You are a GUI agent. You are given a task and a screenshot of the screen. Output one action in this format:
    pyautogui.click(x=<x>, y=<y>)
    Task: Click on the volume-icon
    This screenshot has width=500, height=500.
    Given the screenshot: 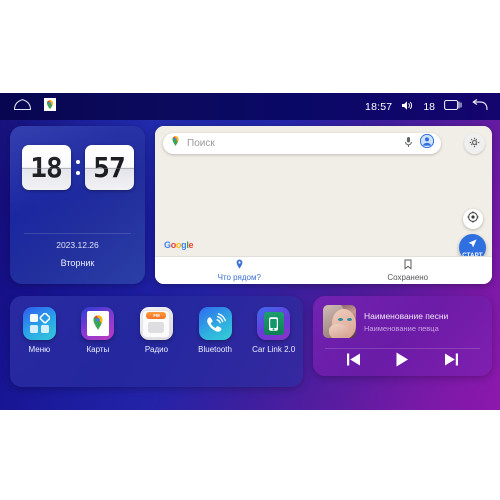 What is the action you would take?
    pyautogui.click(x=407, y=107)
    